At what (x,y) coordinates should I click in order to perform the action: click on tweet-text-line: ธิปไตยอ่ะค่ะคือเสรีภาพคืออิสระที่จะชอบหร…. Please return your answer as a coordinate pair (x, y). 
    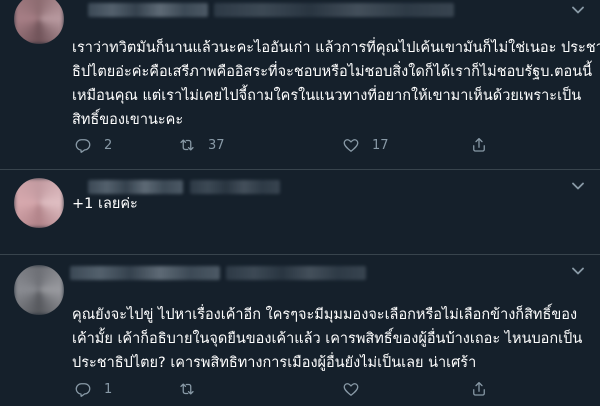
    Looking at the image, I should click on (332, 72).